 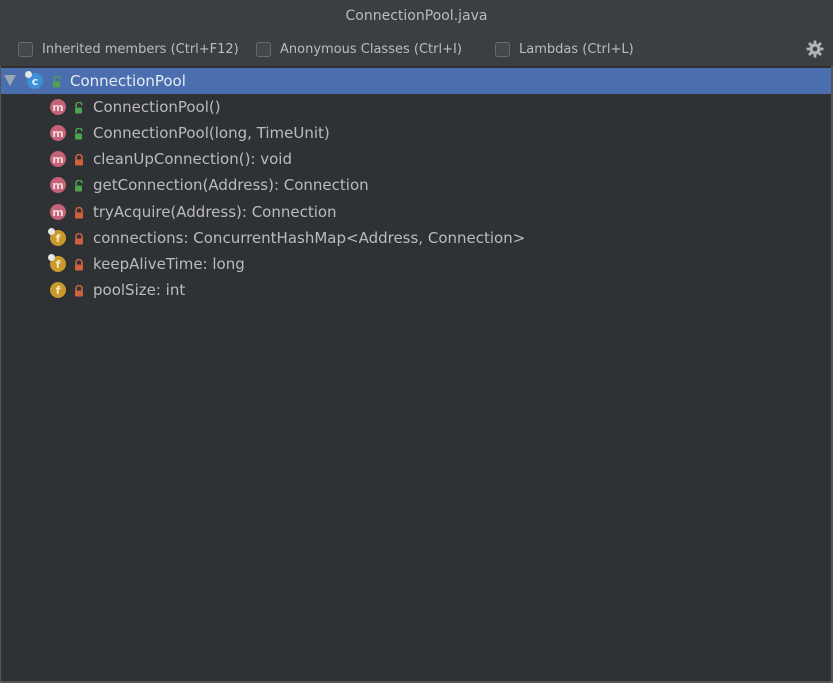 I want to click on pin-icon, so click(x=28, y=74).